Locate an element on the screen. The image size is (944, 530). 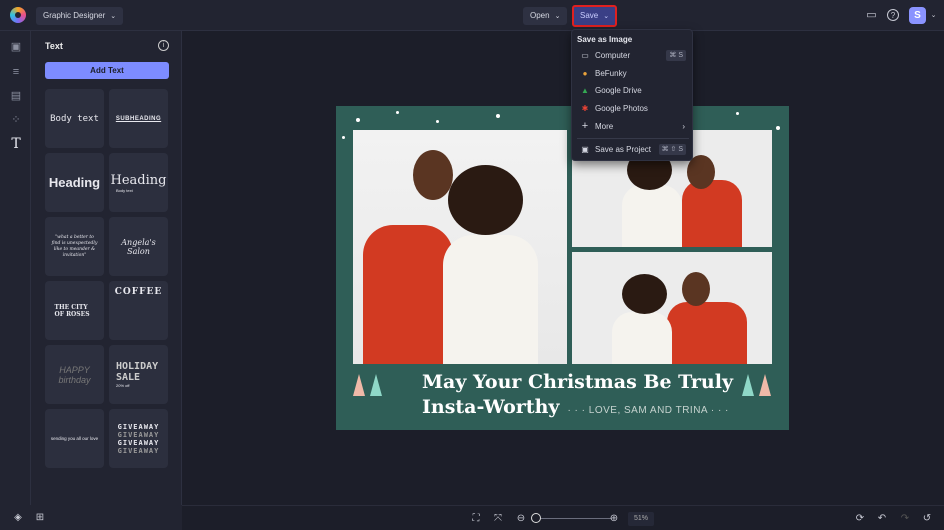
menu-item-computer: ▭ Computer ⌘ S is located at coordinates (633, 55).